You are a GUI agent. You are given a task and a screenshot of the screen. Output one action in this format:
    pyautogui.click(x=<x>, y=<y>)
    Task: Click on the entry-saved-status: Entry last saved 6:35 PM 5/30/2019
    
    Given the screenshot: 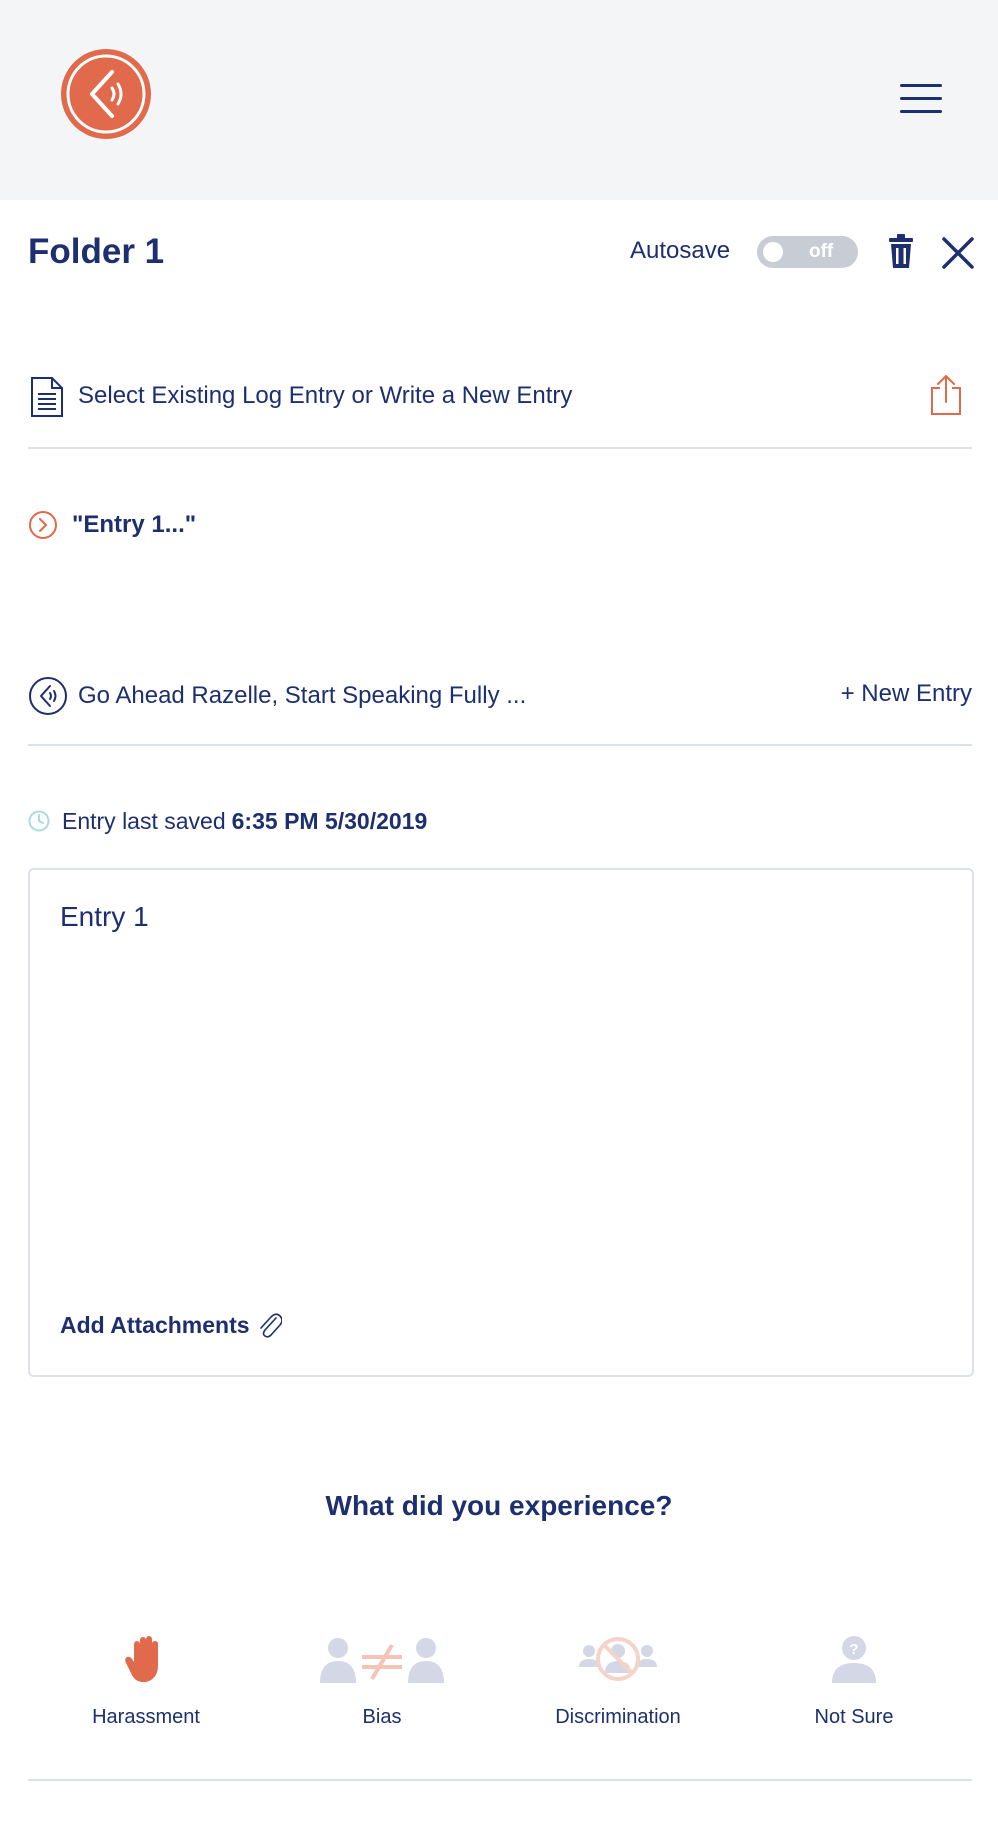 What is the action you would take?
    pyautogui.click(x=244, y=821)
    